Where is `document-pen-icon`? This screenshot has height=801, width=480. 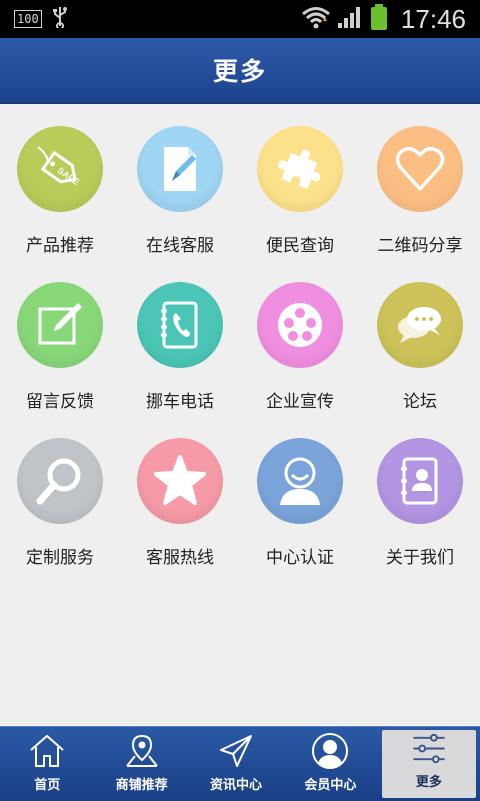
document-pen-icon is located at coordinates (180, 169).